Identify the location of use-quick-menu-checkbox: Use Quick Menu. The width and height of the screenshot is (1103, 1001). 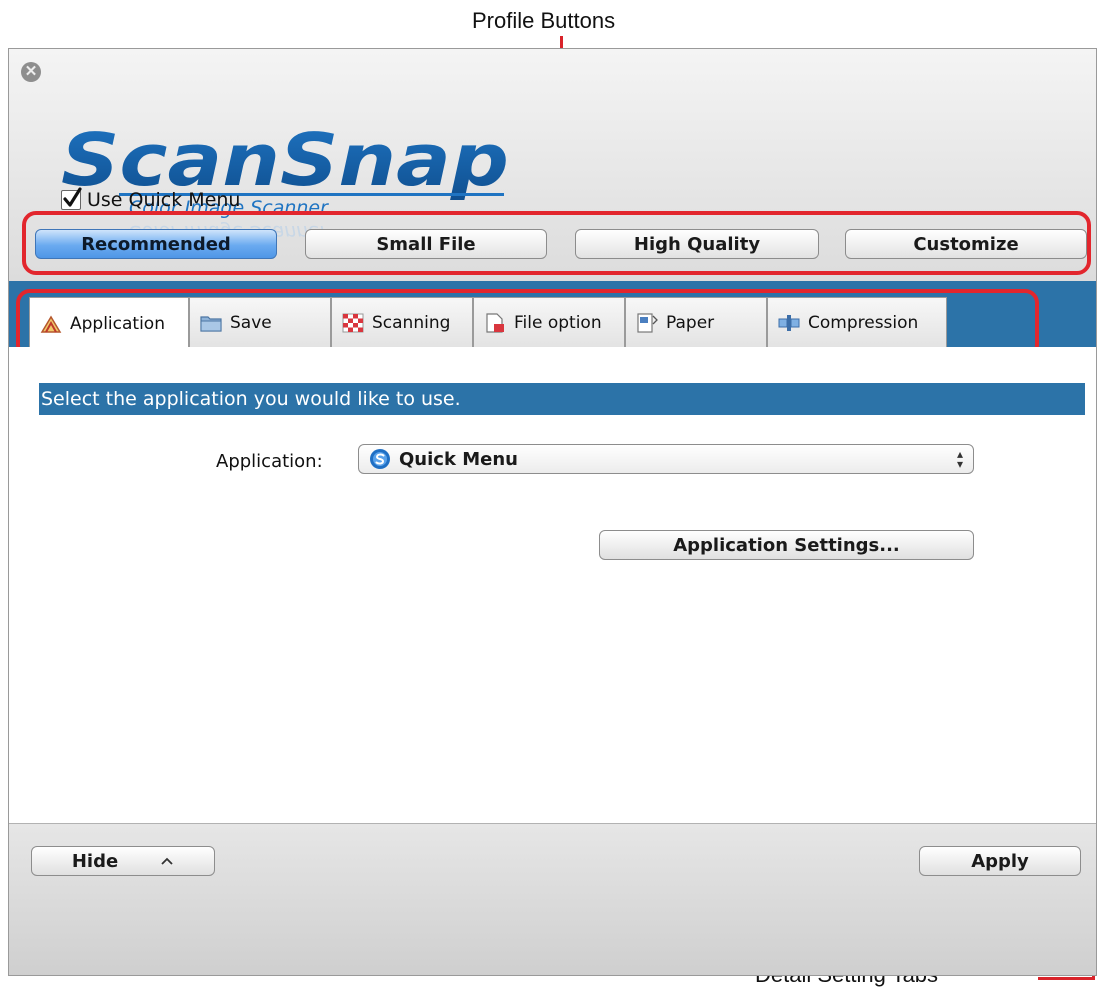
(151, 199).